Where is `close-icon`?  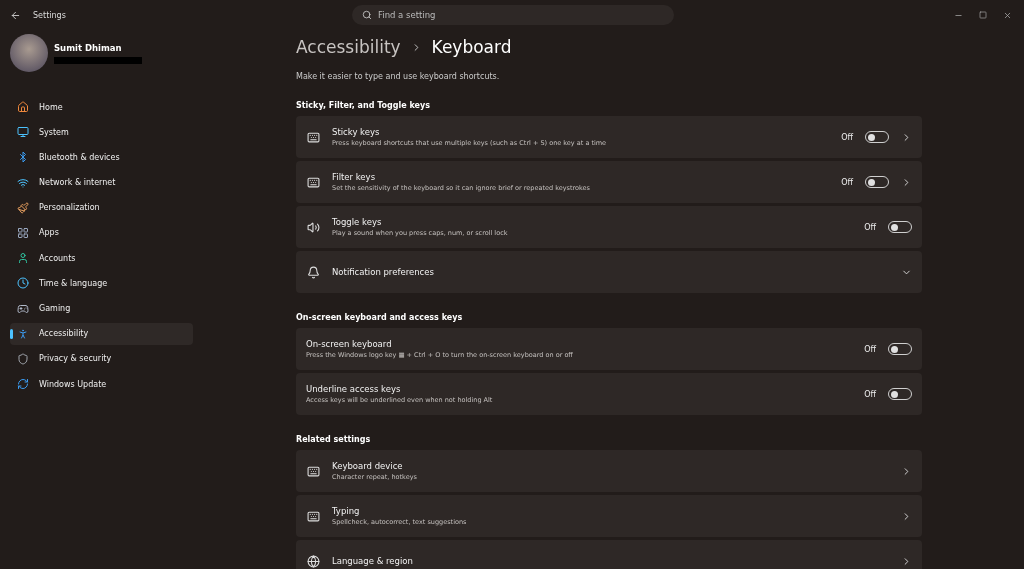
close-icon is located at coordinates (1007, 15).